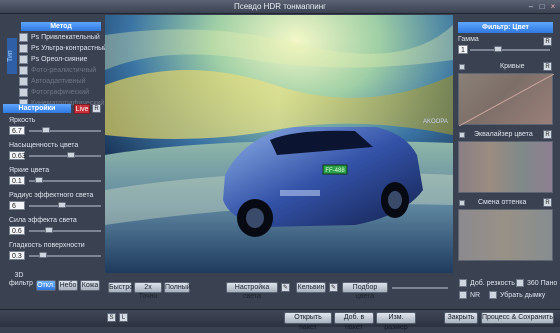  I want to click on quality-full-button: Полный, so click(177, 287).